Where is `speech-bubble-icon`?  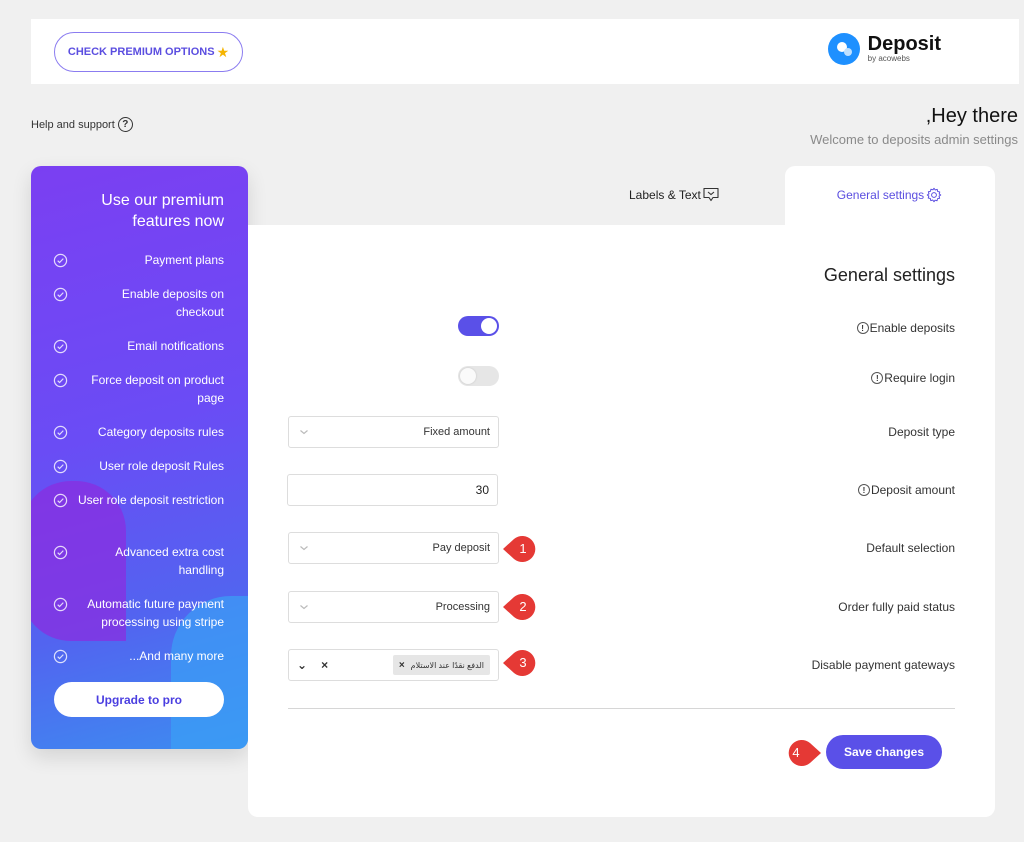
speech-bubble-icon is located at coordinates (711, 194).